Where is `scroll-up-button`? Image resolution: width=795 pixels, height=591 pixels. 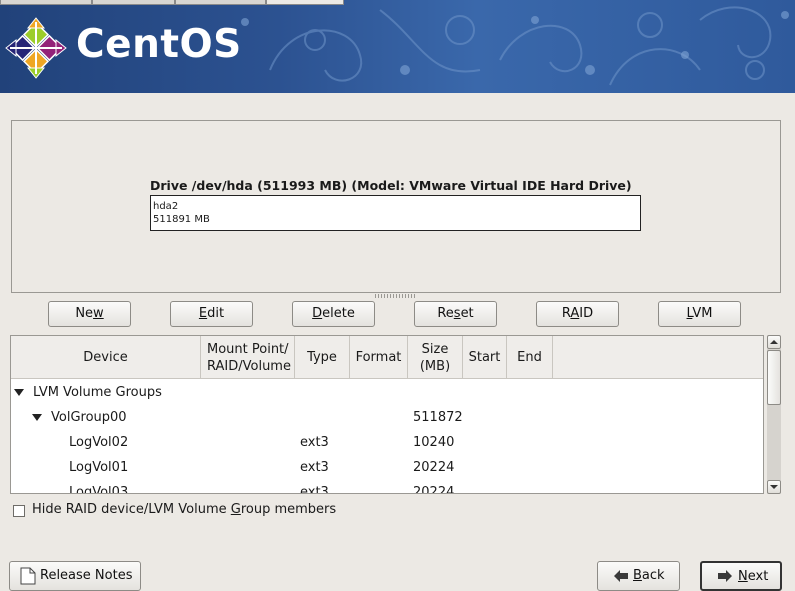
scroll-up-button is located at coordinates (774, 342).